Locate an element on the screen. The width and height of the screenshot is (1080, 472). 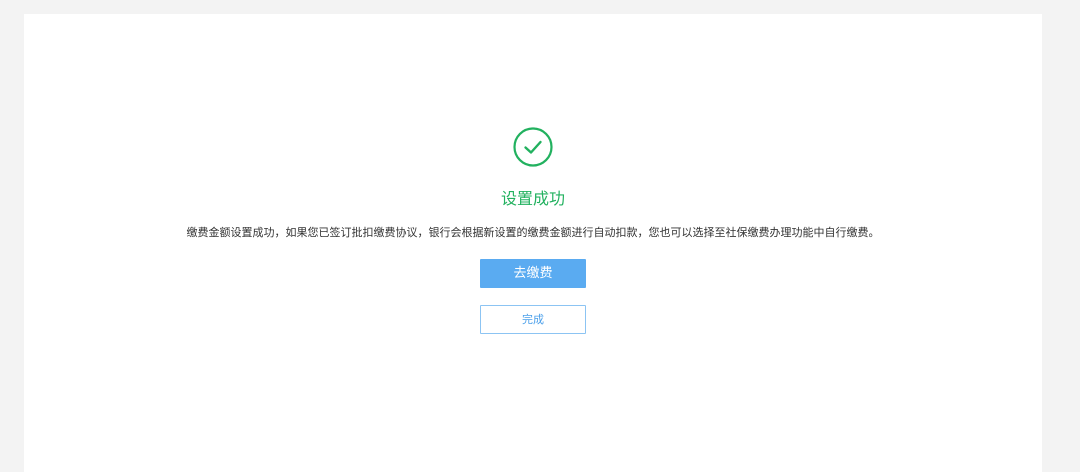
check-circle-icon is located at coordinates (533, 147).